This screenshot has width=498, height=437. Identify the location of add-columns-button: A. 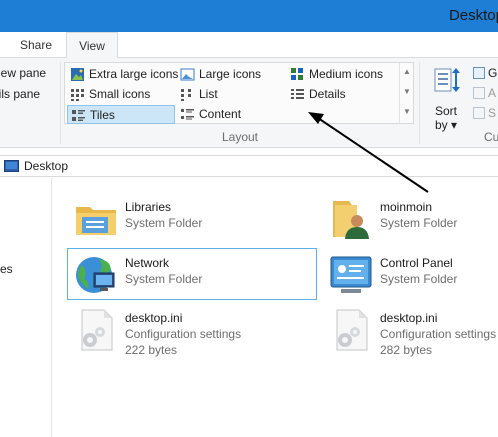
(485, 93).